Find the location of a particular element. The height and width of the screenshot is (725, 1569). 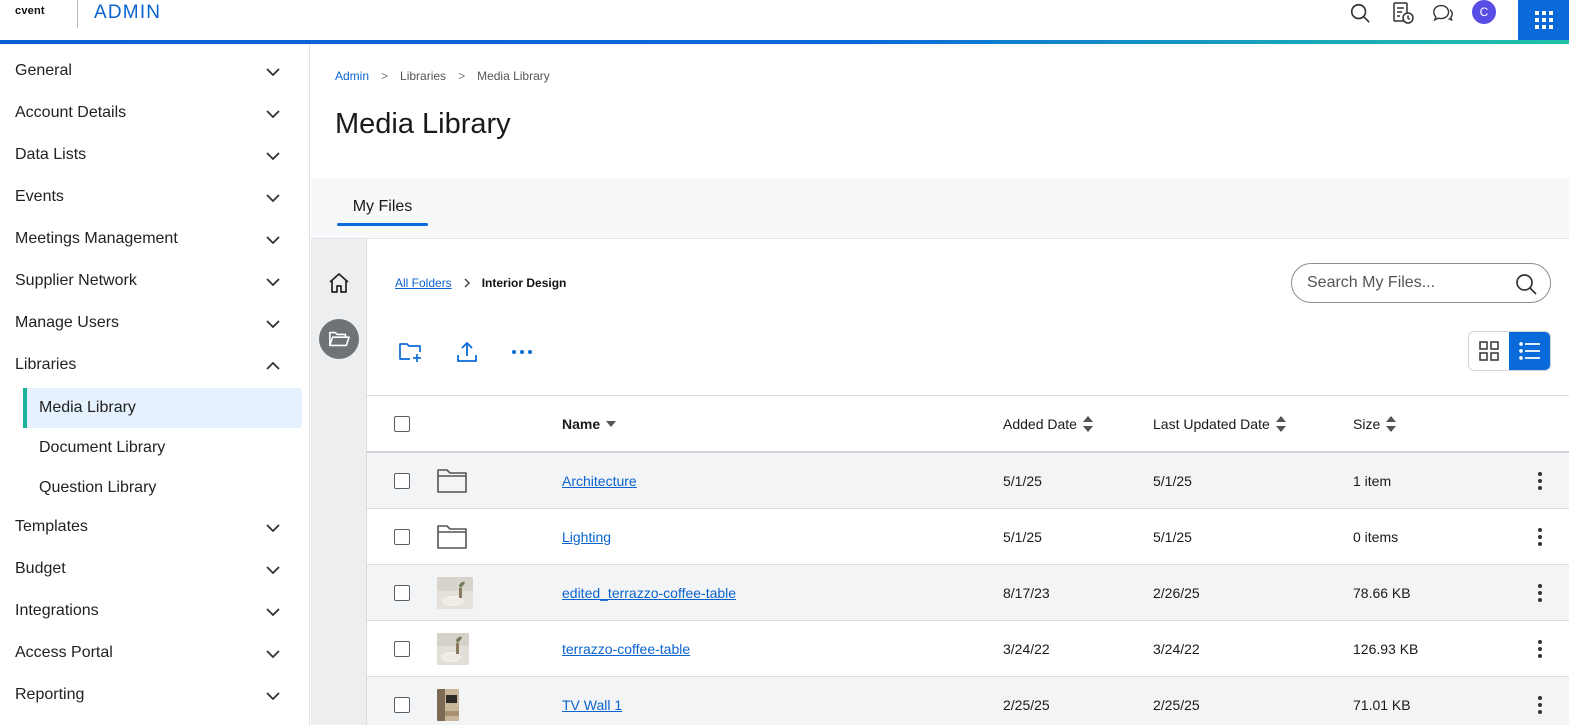

sidebar-item-label: Media Library is located at coordinates (87, 407).